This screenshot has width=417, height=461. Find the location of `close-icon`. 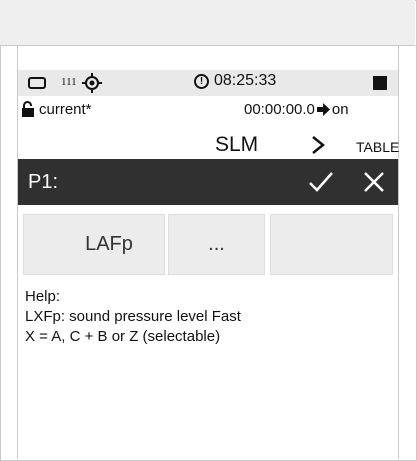

close-icon is located at coordinates (374, 182).